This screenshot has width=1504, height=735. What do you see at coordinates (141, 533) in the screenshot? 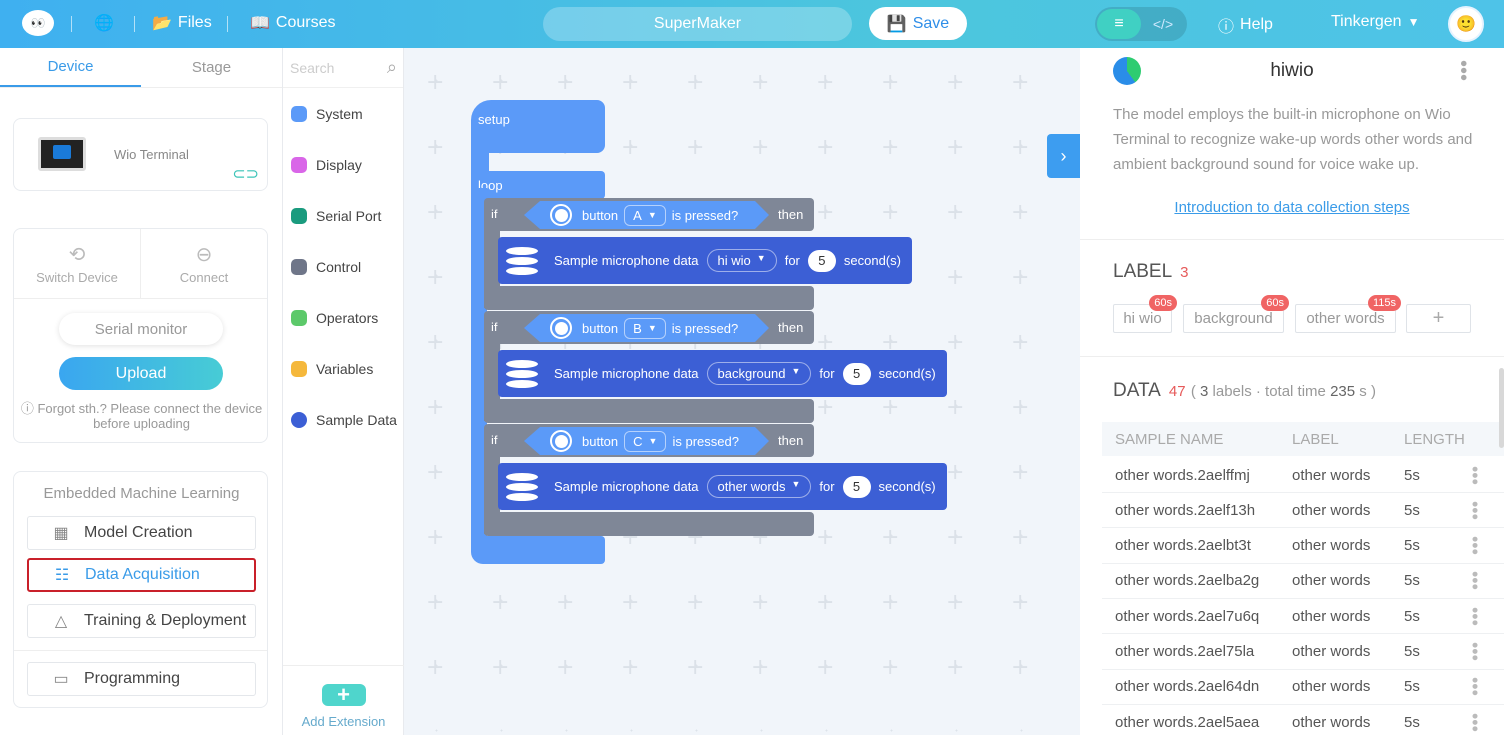
I see `model-creation-button: ▦ Model Creation` at bounding box center [141, 533].